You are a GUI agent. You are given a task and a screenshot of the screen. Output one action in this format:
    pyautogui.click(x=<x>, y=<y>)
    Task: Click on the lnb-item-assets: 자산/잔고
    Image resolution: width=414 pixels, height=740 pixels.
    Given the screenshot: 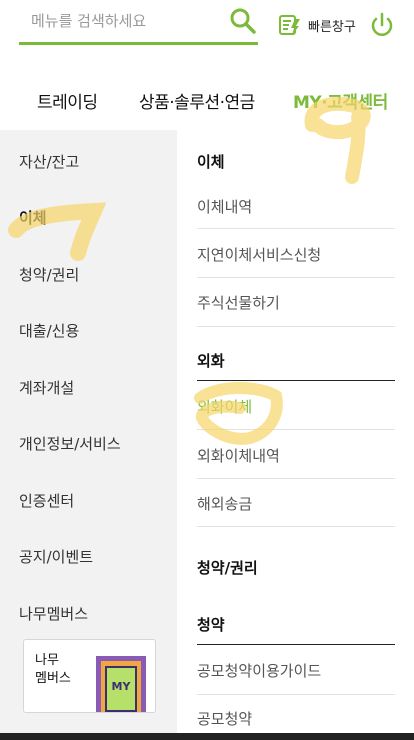 What is the action you would take?
    pyautogui.click(x=49, y=161)
    